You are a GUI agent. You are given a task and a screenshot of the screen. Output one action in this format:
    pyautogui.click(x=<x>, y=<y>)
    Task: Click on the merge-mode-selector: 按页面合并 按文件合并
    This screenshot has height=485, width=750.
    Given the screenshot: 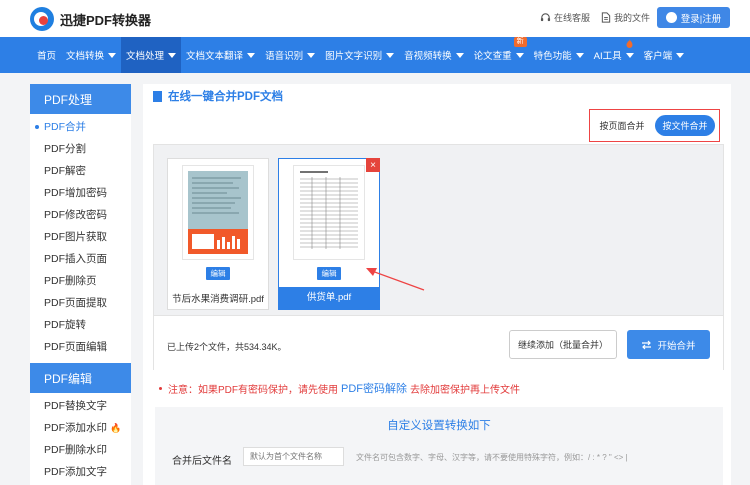 What is the action you would take?
    pyautogui.click(x=654, y=125)
    